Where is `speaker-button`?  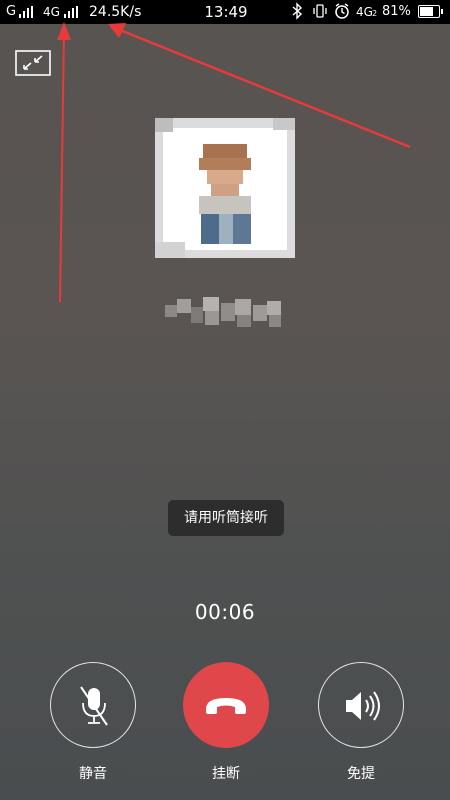 speaker-button is located at coordinates (361, 705).